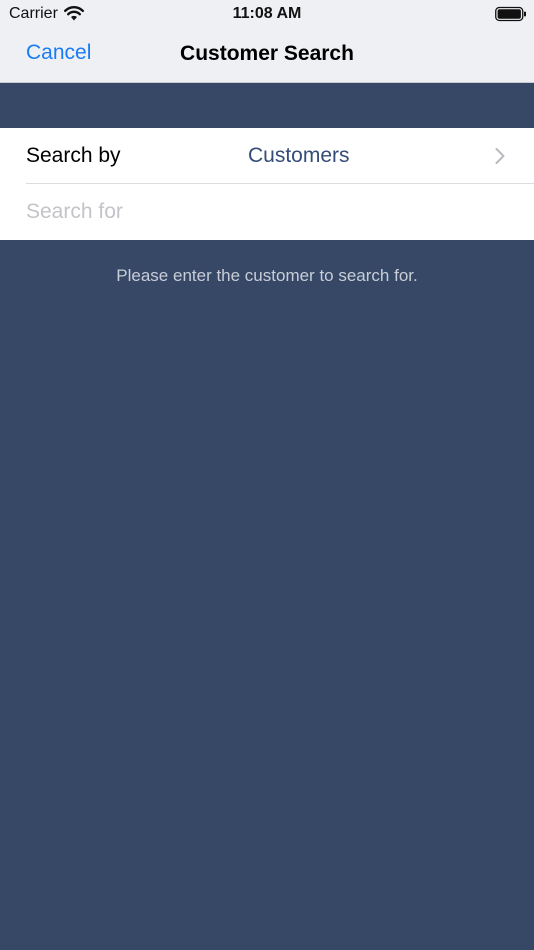  I want to click on search-for-input, so click(271, 212).